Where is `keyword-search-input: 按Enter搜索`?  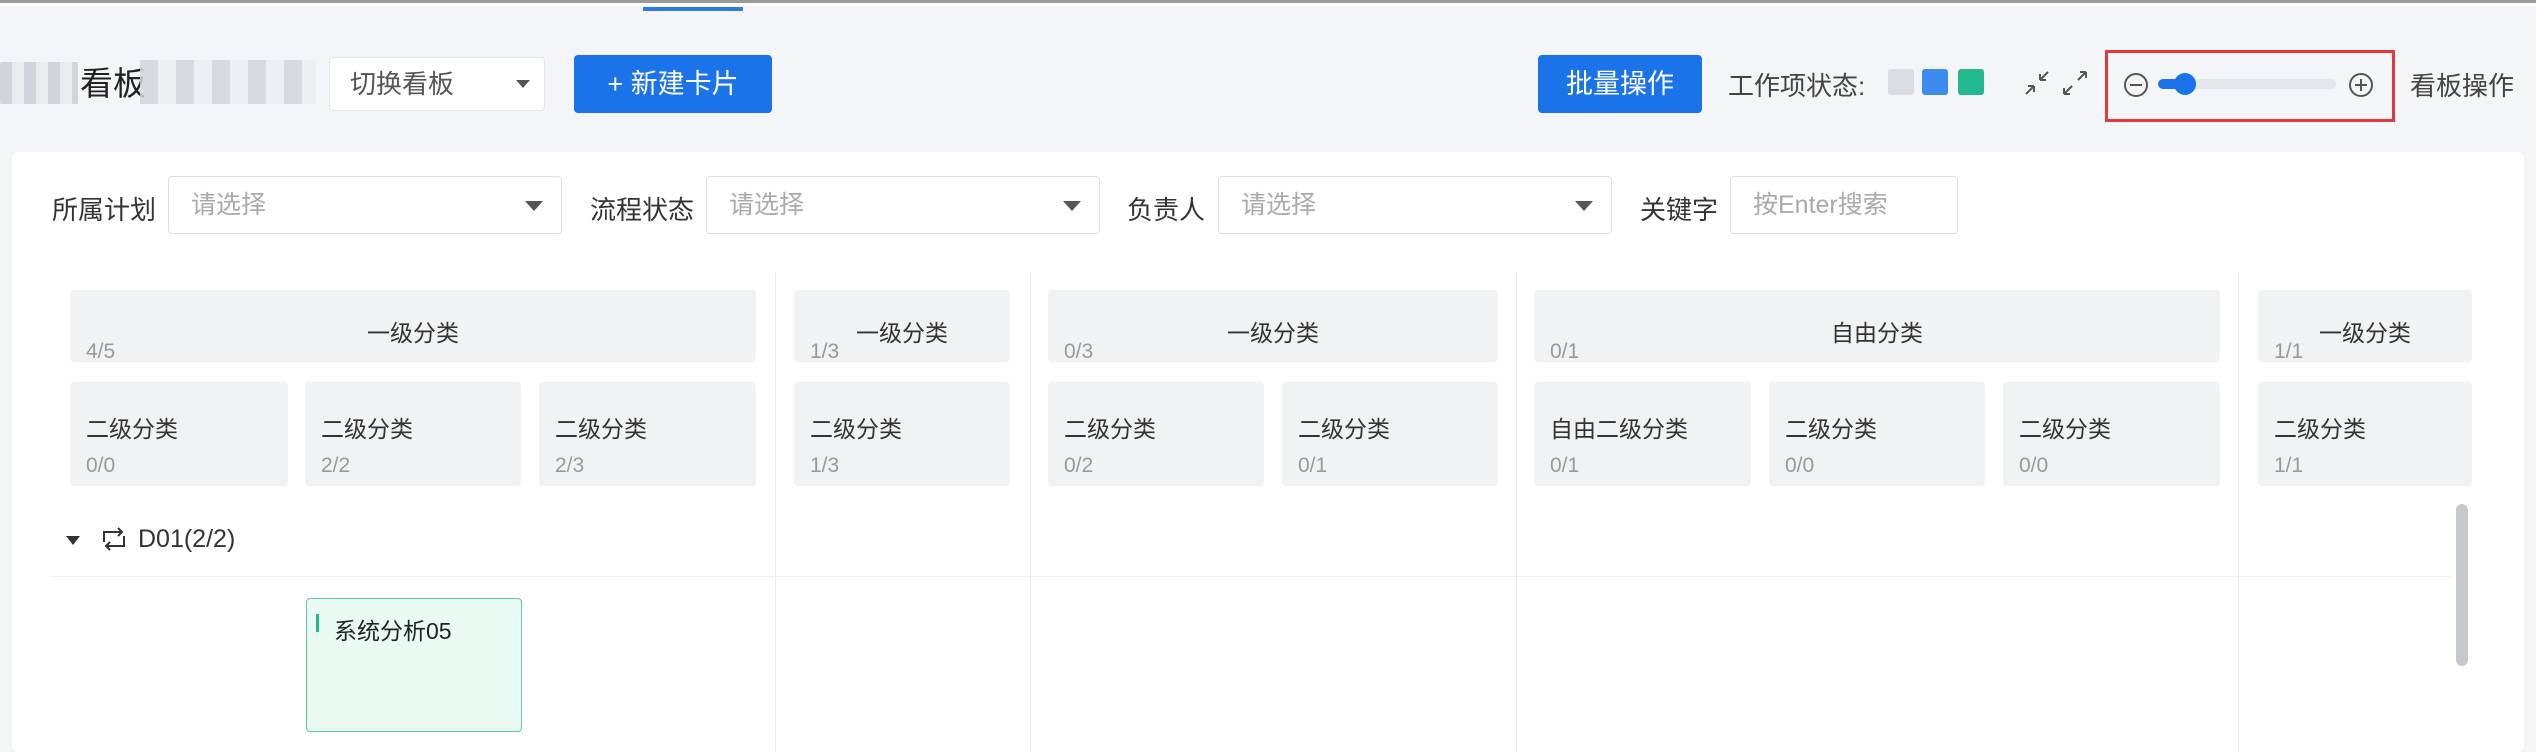 keyword-search-input: 按Enter搜索 is located at coordinates (1844, 205).